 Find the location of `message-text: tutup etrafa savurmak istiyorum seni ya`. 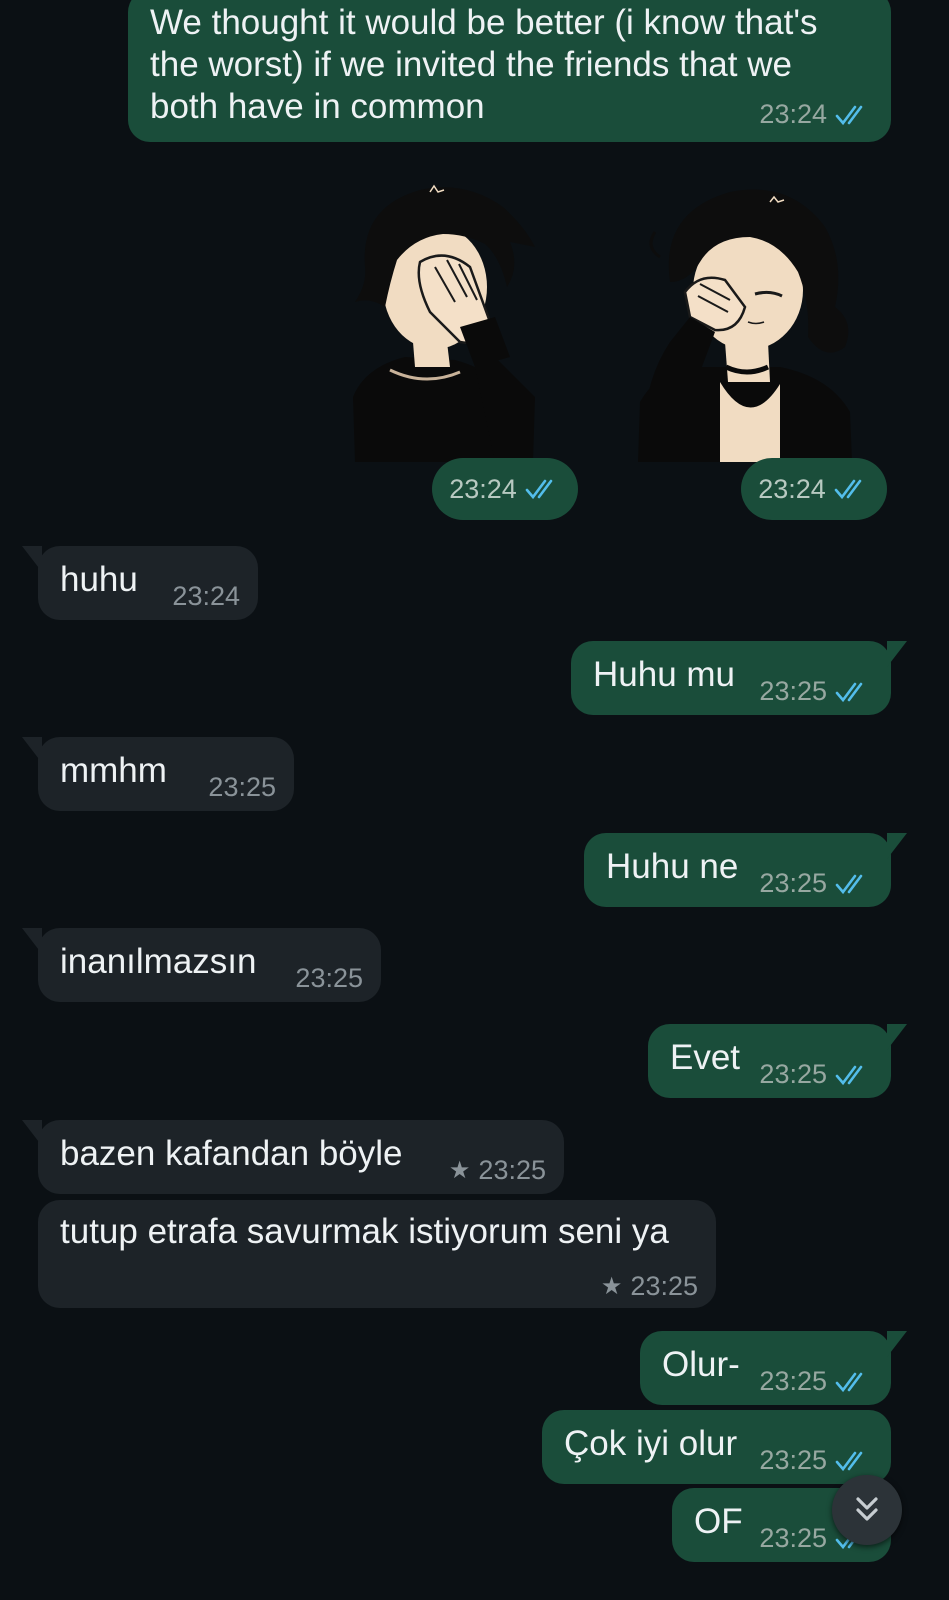

message-text: tutup etrafa savurmak istiyorum seni ya is located at coordinates (364, 1231).